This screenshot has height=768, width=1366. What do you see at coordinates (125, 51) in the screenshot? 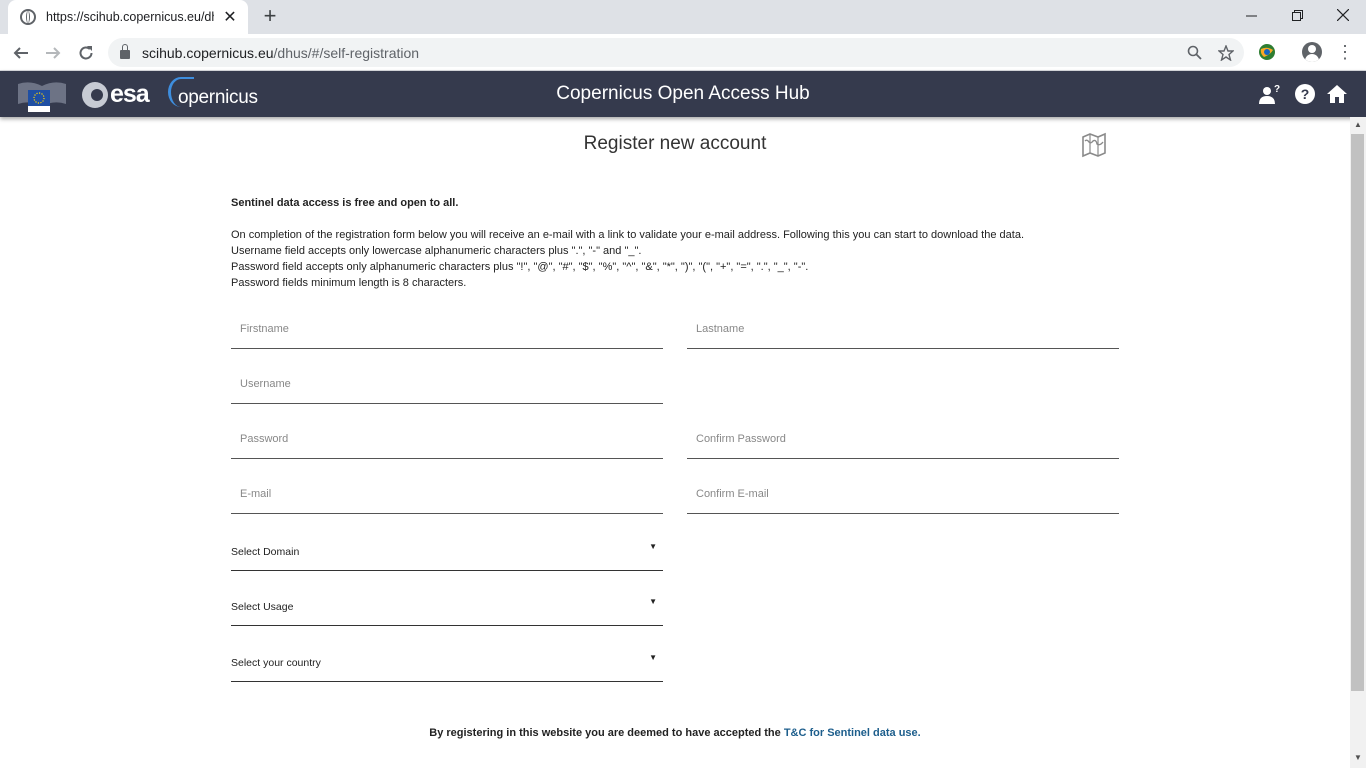
I see `lock-icon` at bounding box center [125, 51].